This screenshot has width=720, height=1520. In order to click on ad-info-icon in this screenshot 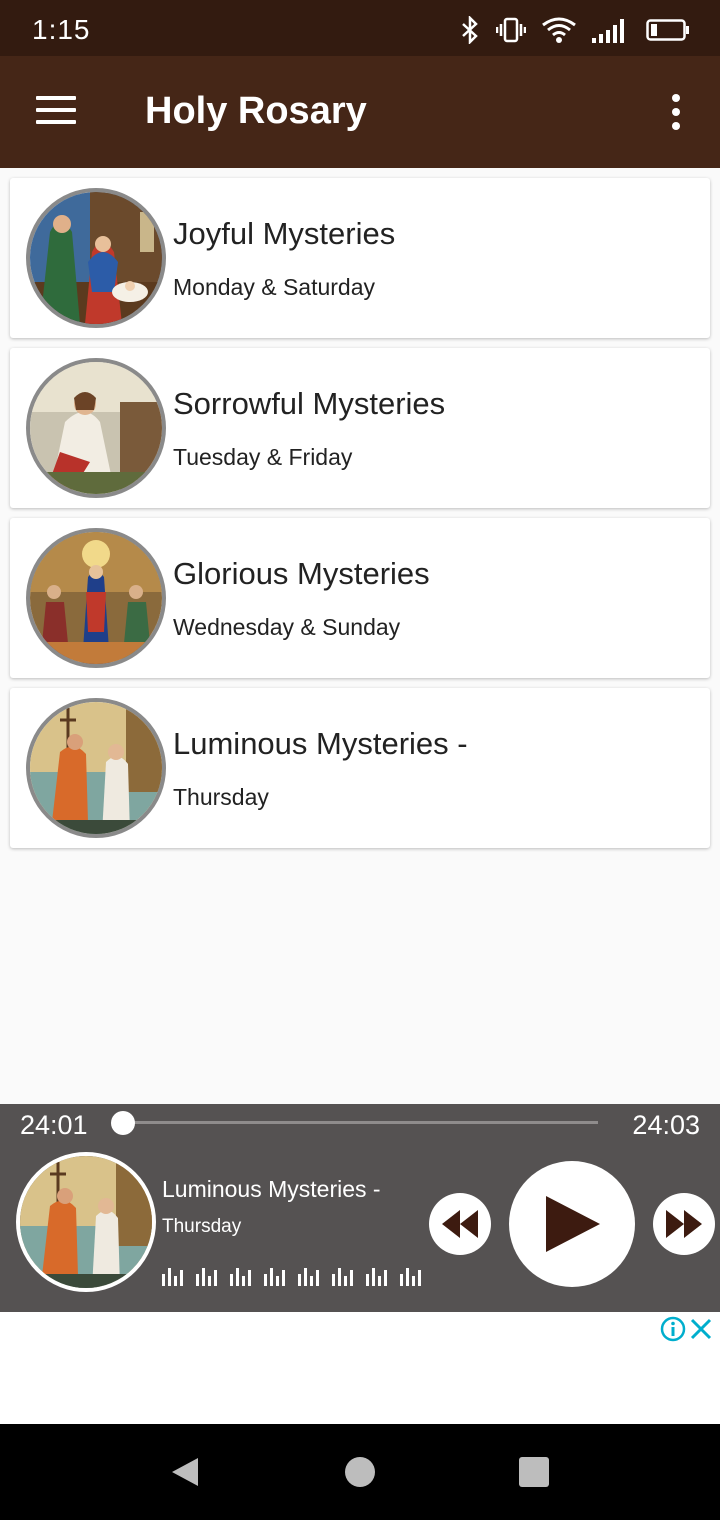, I will do `click(673, 1329)`.